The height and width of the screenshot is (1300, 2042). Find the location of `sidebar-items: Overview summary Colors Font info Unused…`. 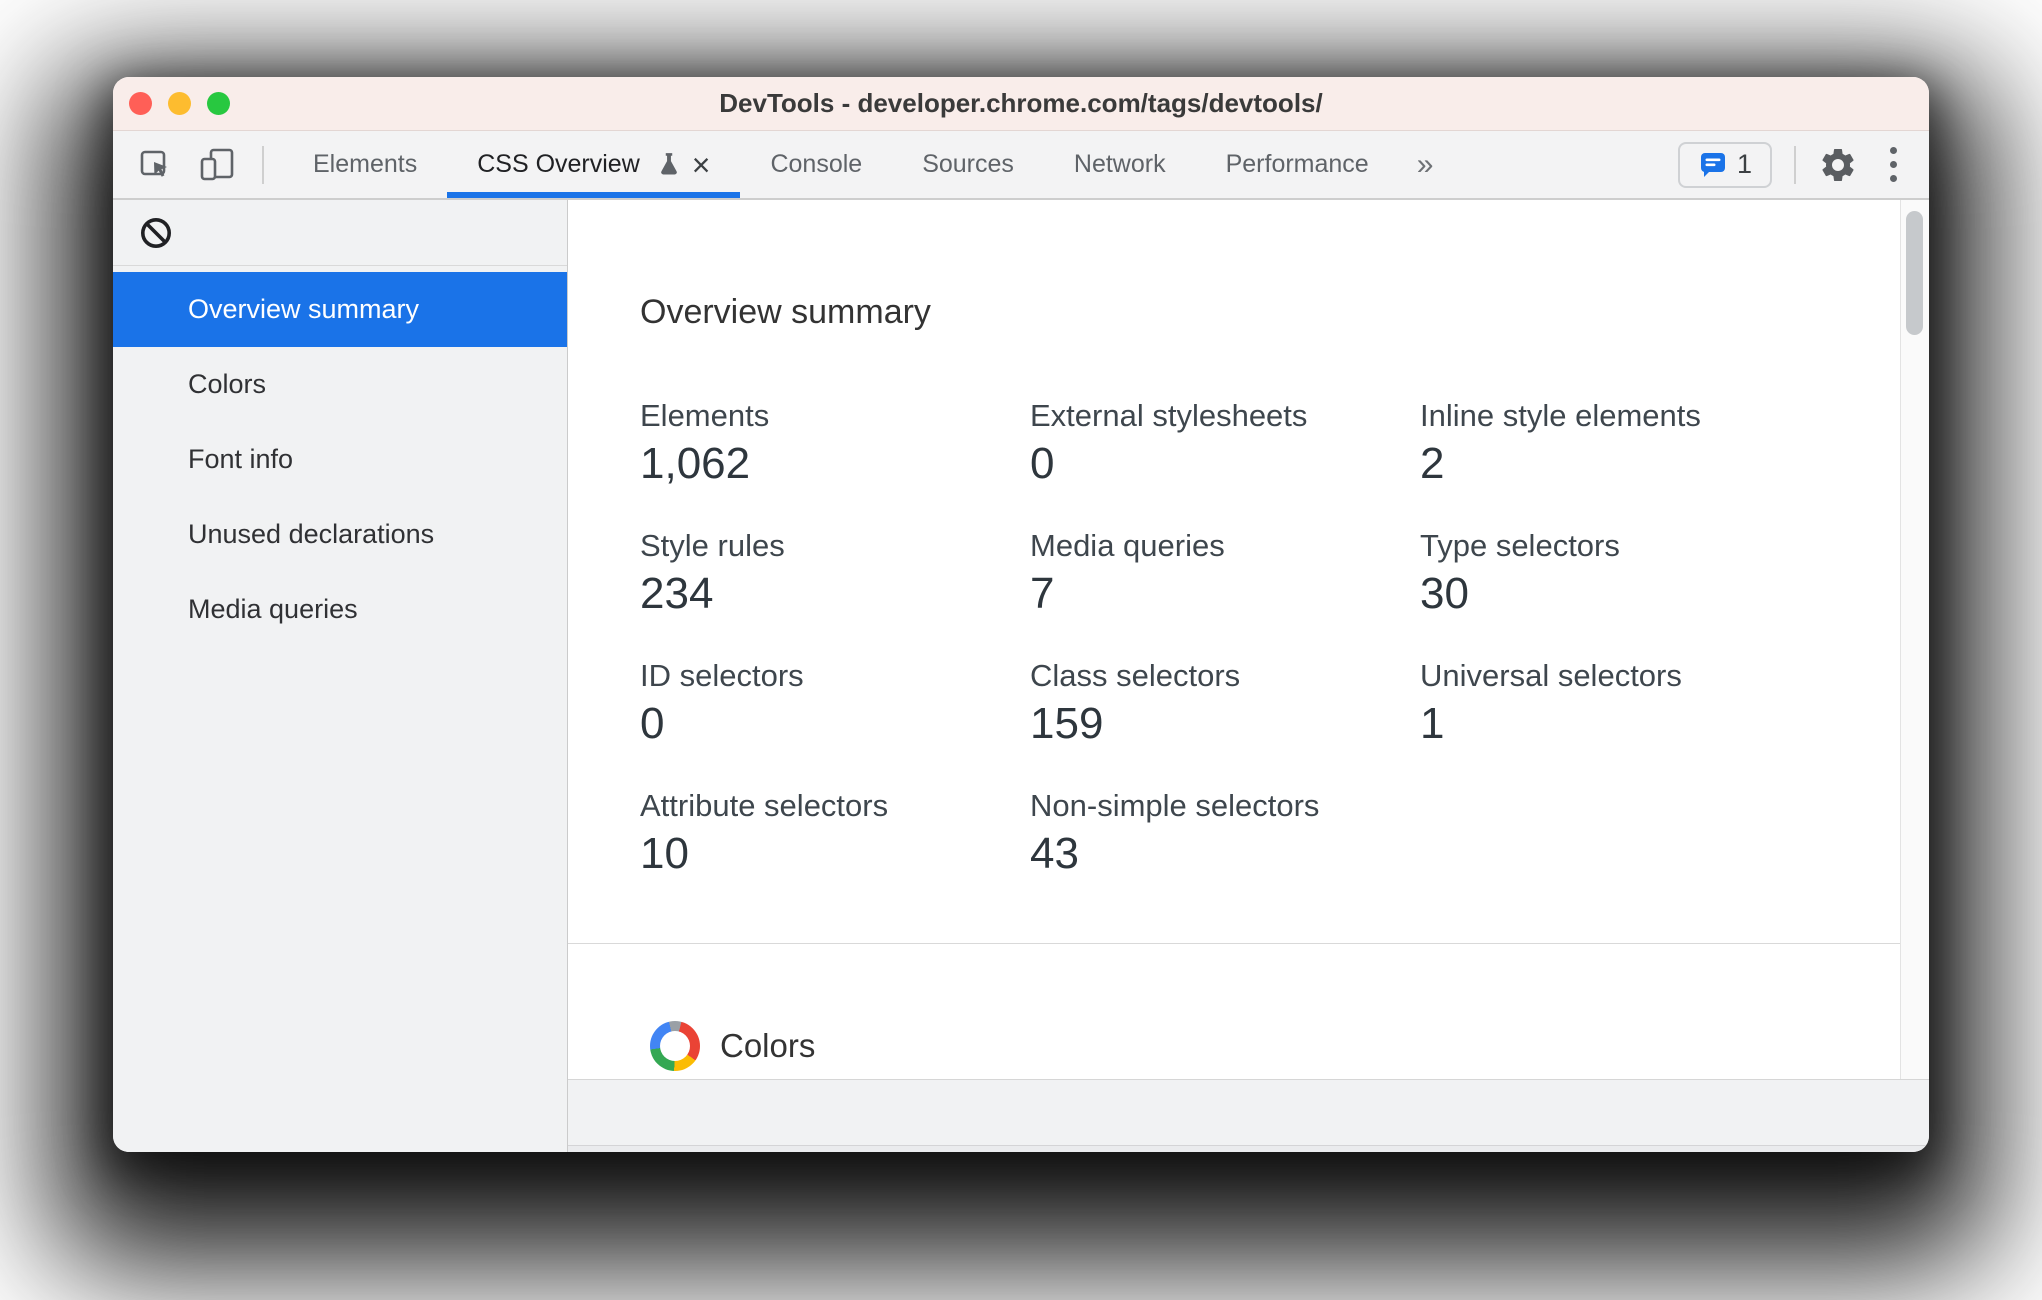

sidebar-items: Overview summary Colors Font info Unused… is located at coordinates (340, 456).